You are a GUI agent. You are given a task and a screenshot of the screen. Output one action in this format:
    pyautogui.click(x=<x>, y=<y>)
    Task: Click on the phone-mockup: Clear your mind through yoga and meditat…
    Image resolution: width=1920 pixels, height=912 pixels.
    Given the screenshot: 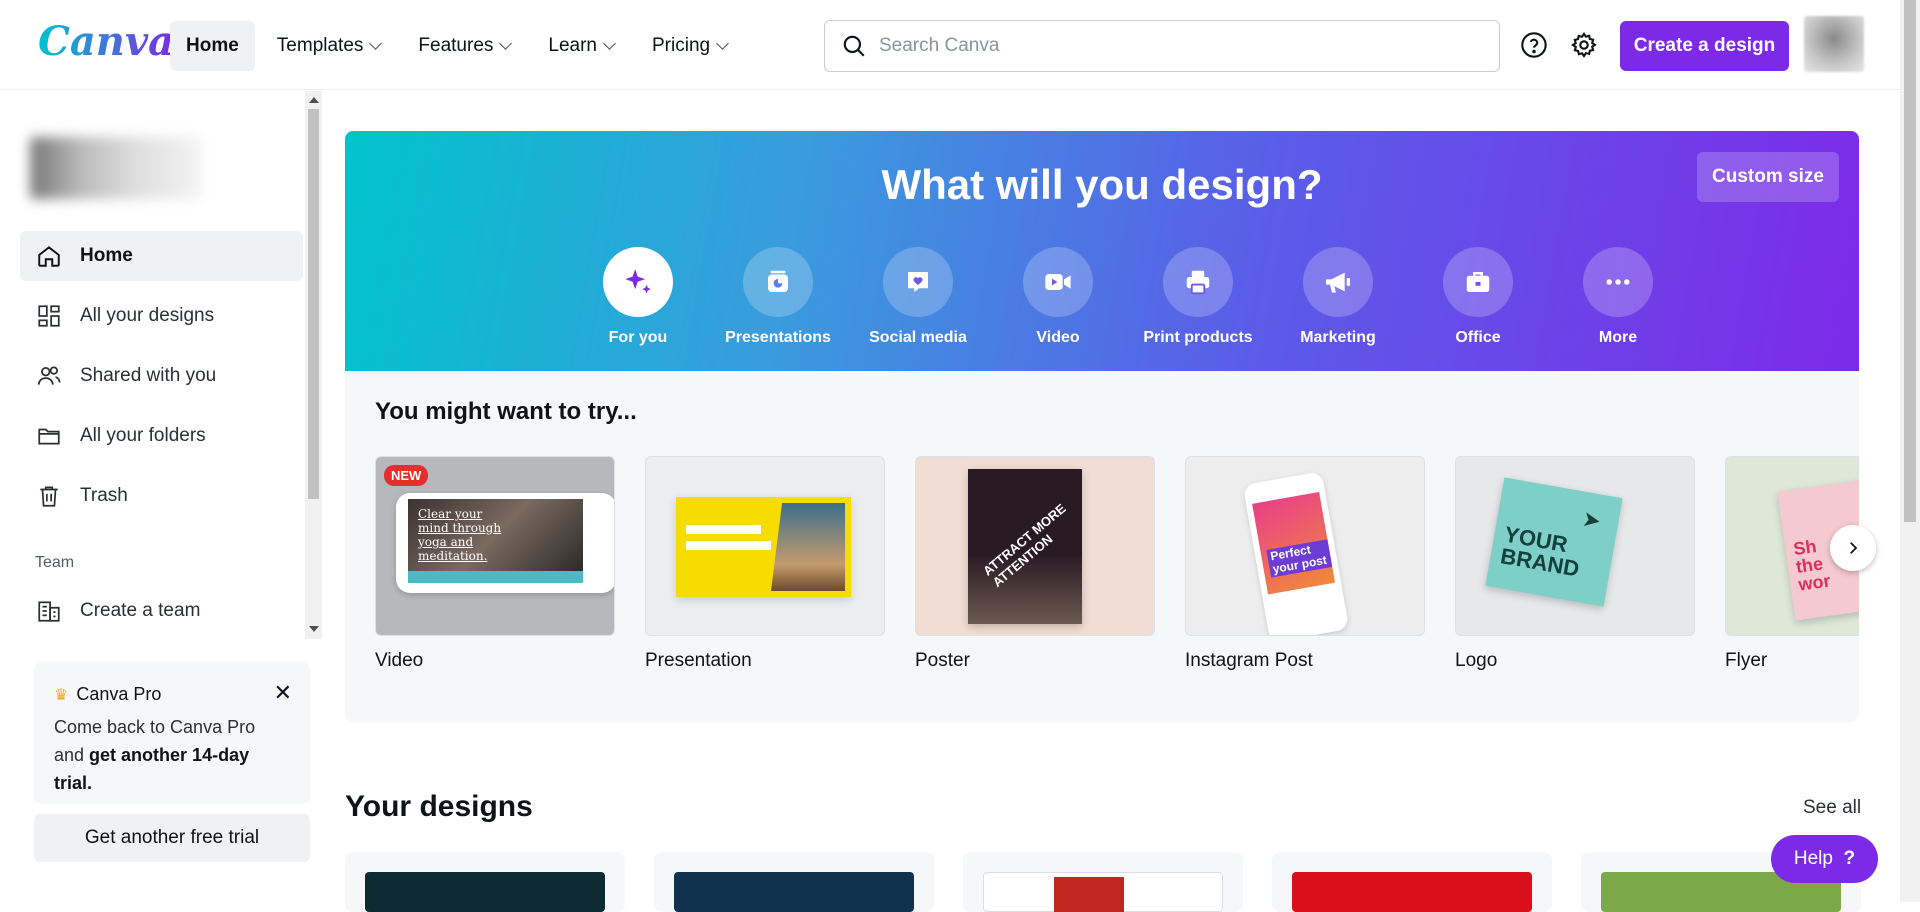 What is the action you would take?
    pyautogui.click(x=505, y=543)
    